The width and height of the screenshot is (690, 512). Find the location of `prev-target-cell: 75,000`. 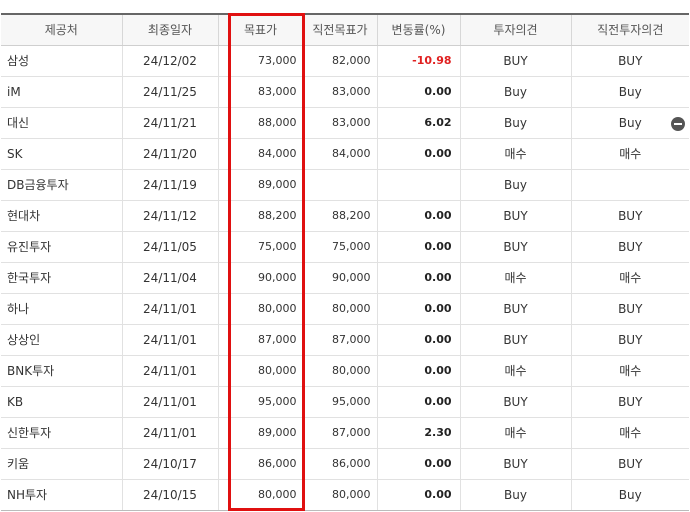

prev-target-cell: 75,000 is located at coordinates (339, 247).